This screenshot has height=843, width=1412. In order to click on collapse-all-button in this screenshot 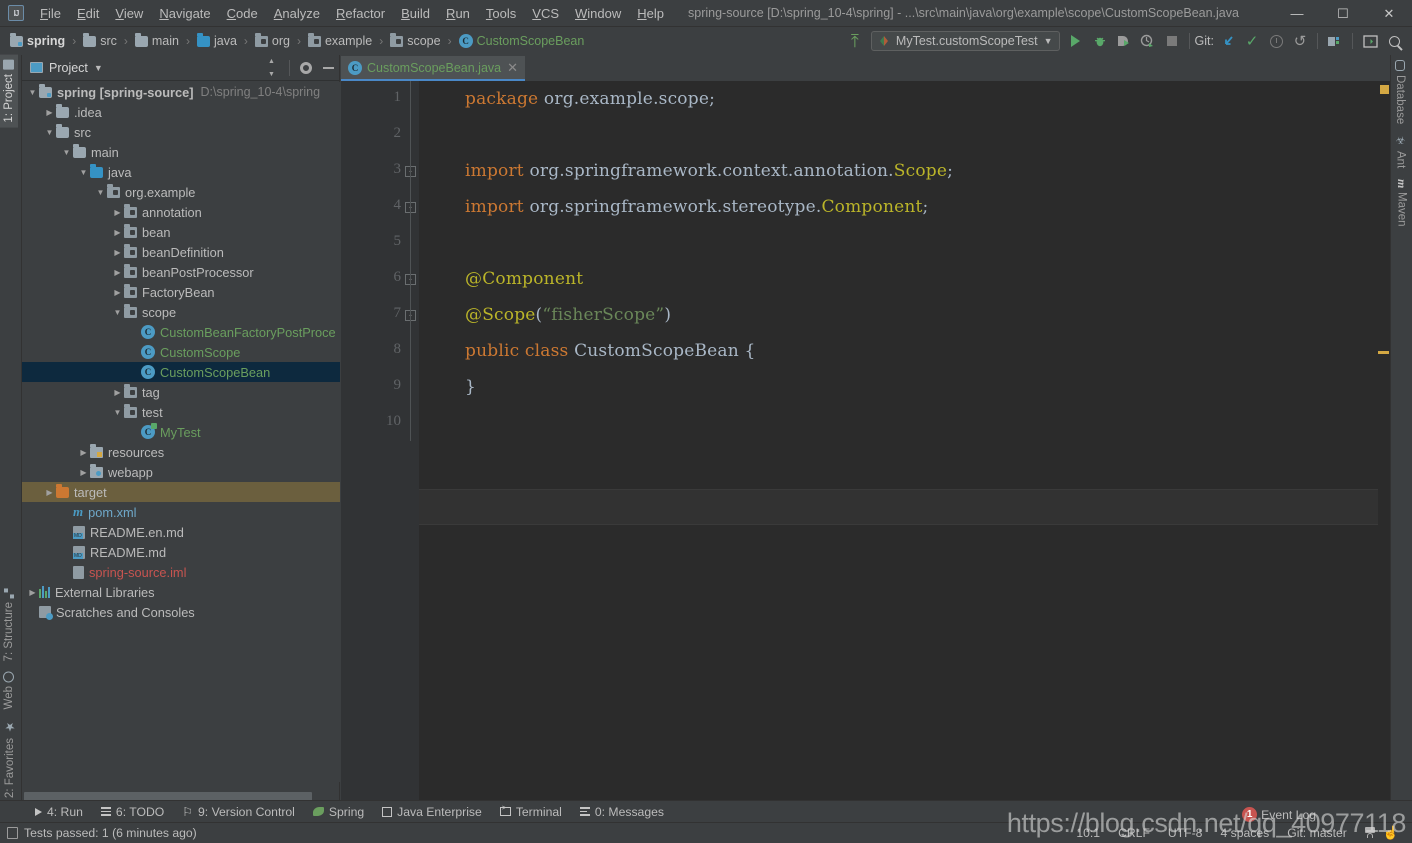, I will do `click(273, 68)`.